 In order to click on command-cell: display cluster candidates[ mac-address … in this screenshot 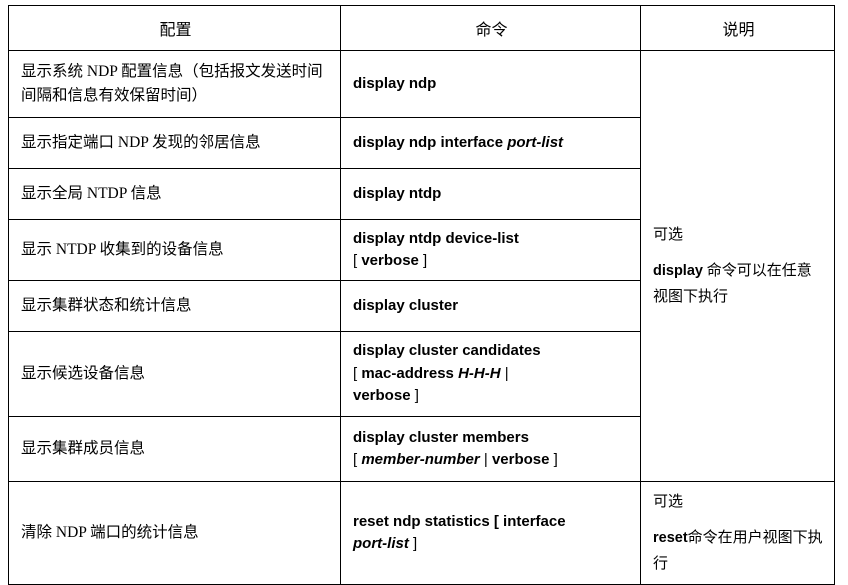, I will do `click(490, 374)`.